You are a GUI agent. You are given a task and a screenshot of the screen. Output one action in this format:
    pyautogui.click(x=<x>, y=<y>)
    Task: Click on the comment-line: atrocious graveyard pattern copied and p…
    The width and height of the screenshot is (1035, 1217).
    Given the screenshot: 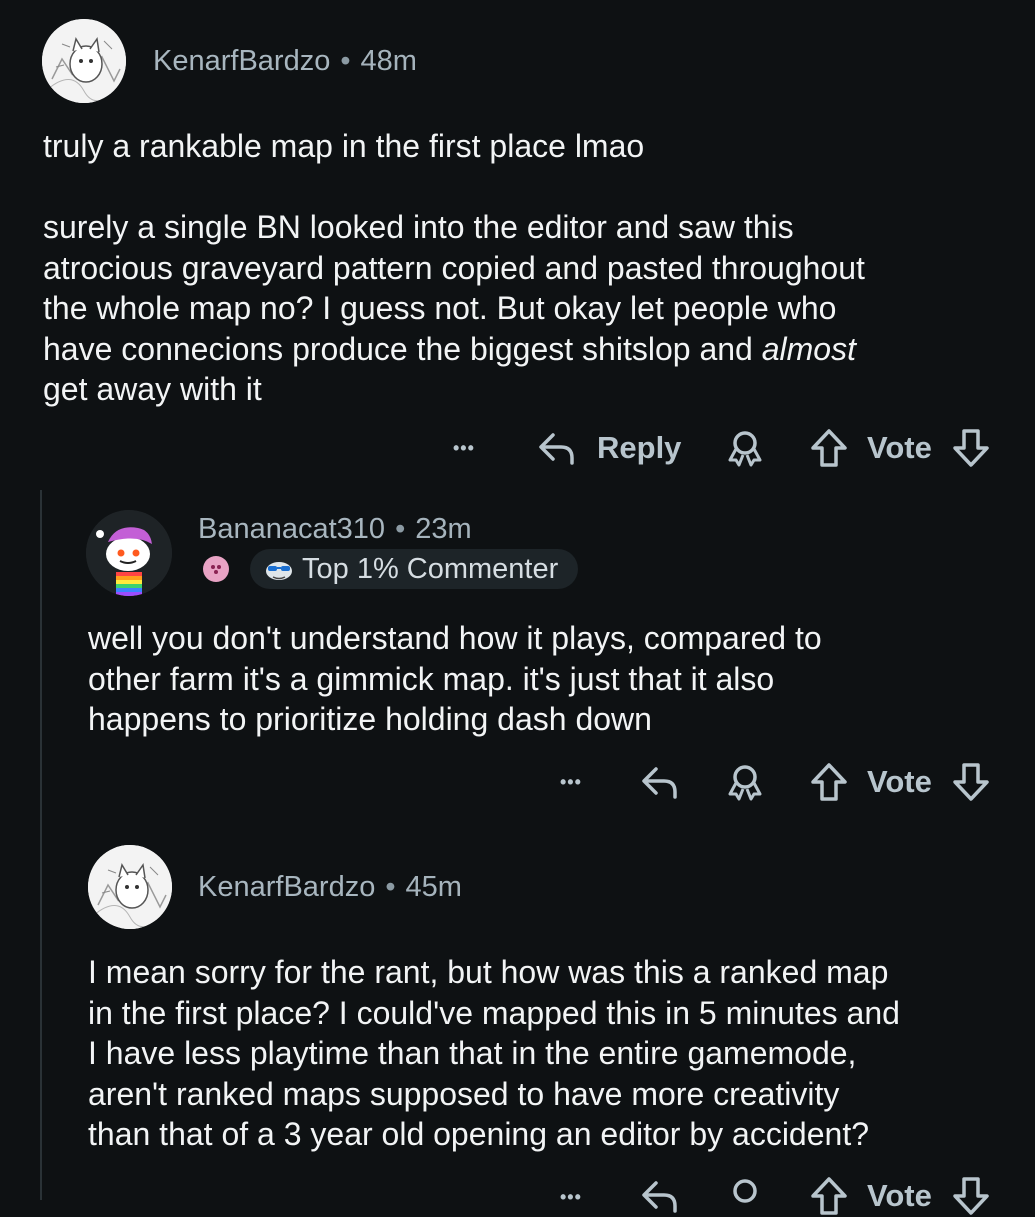 What is the action you would take?
    pyautogui.click(x=454, y=267)
    